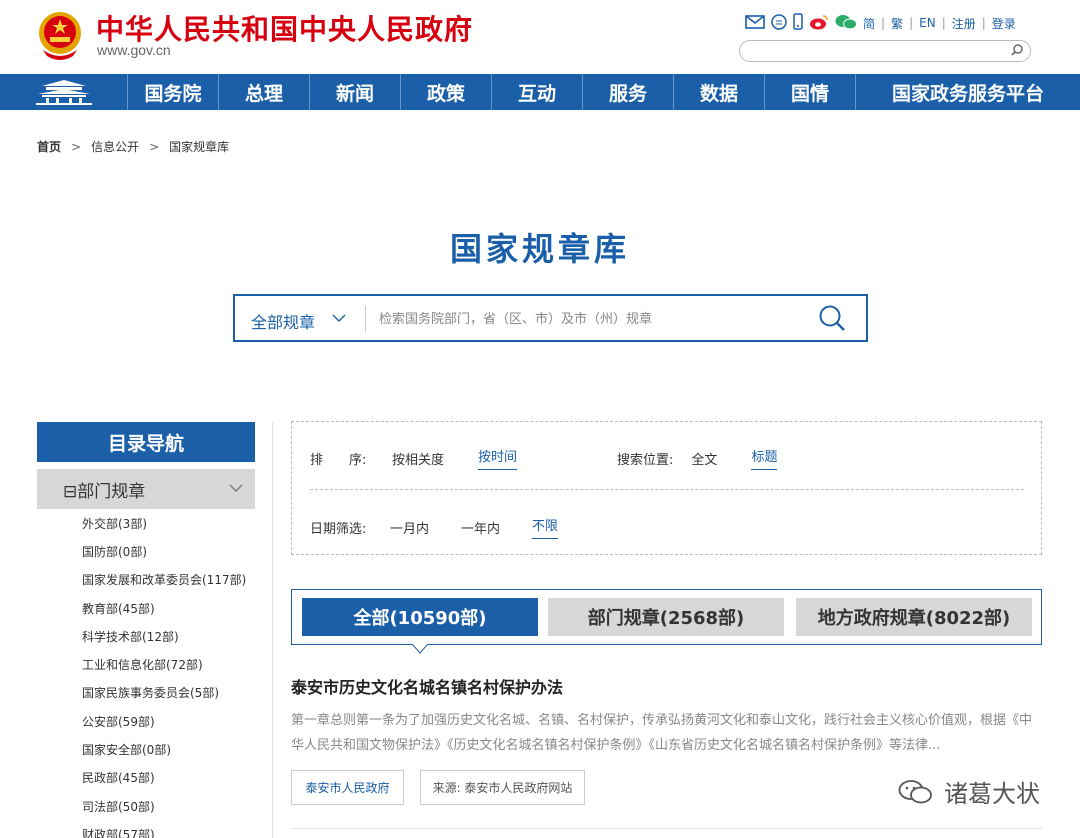 The width and height of the screenshot is (1080, 838). I want to click on main-nav: 国务院 总理 新闻 政策 互动 服务 数据 国情 国家政务服务平台, so click(540, 92).